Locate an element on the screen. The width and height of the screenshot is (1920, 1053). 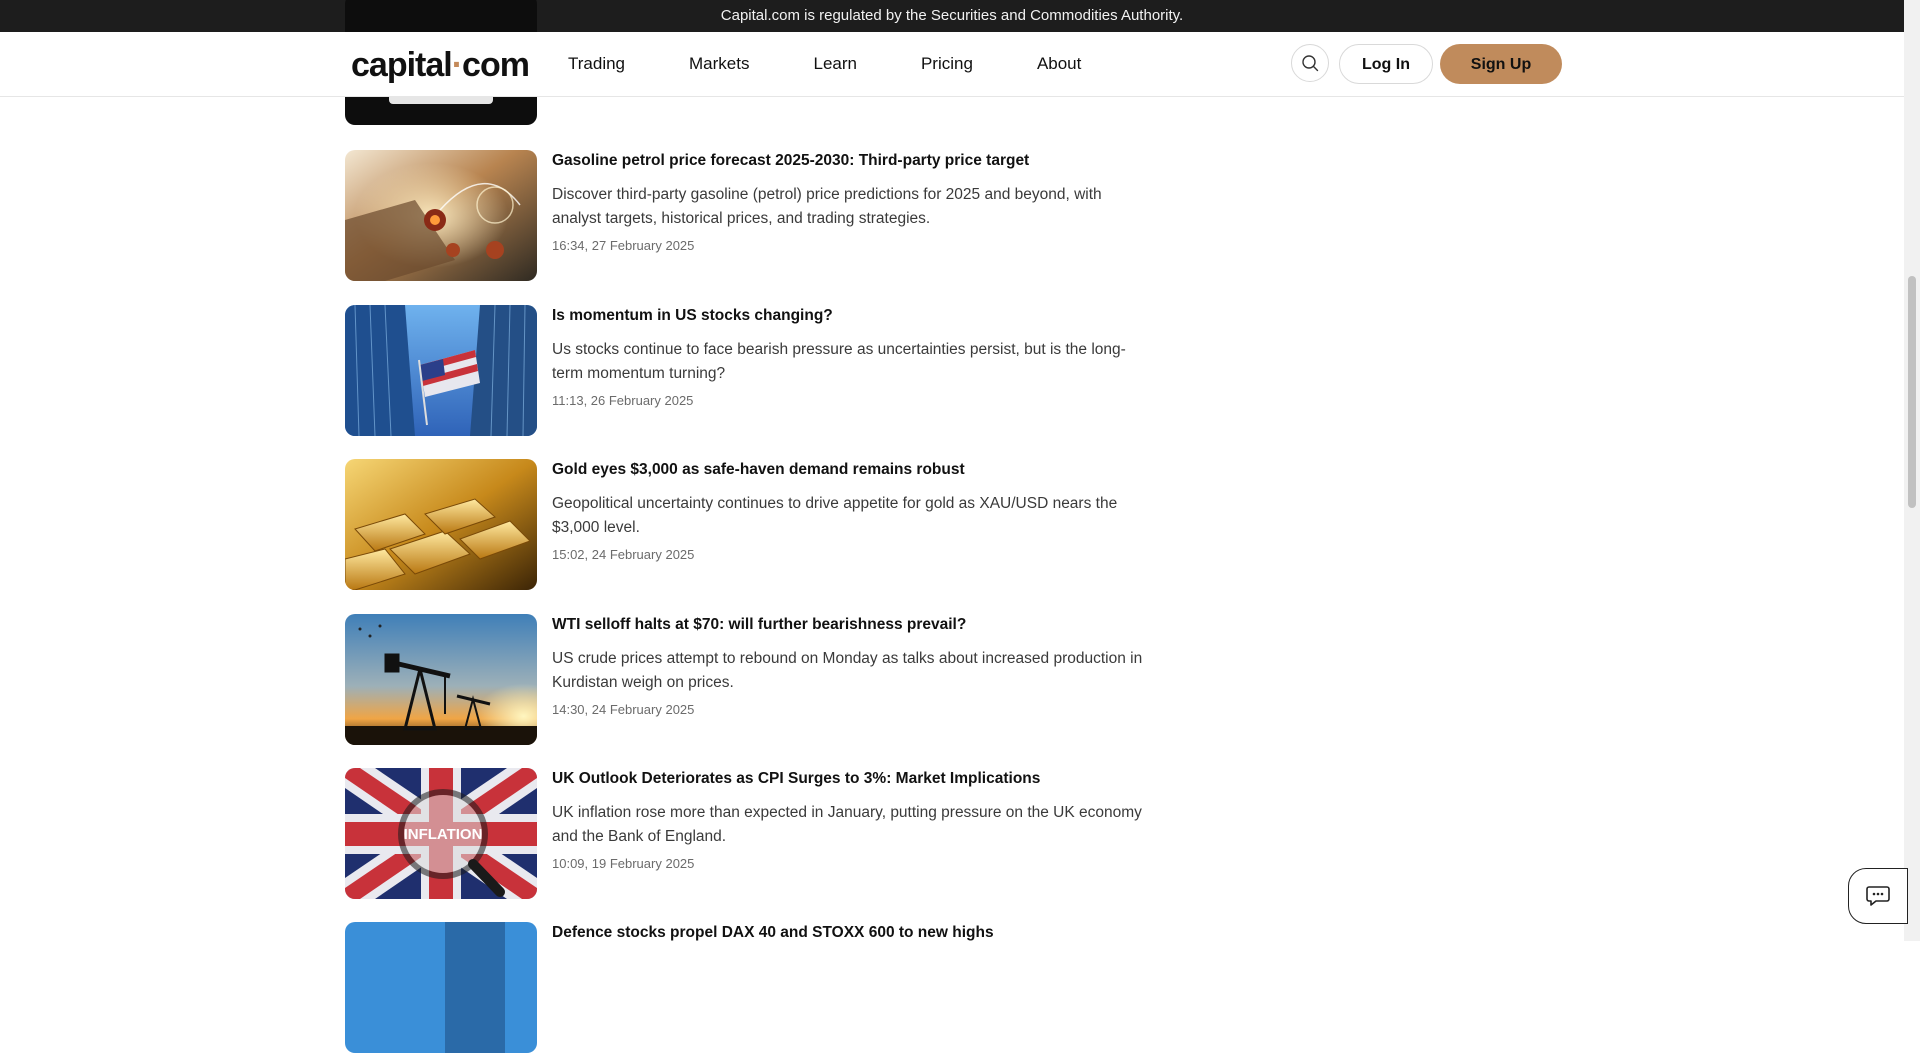
article-timestamp: 16:34, 27 February 2025 is located at coordinates (623, 245).